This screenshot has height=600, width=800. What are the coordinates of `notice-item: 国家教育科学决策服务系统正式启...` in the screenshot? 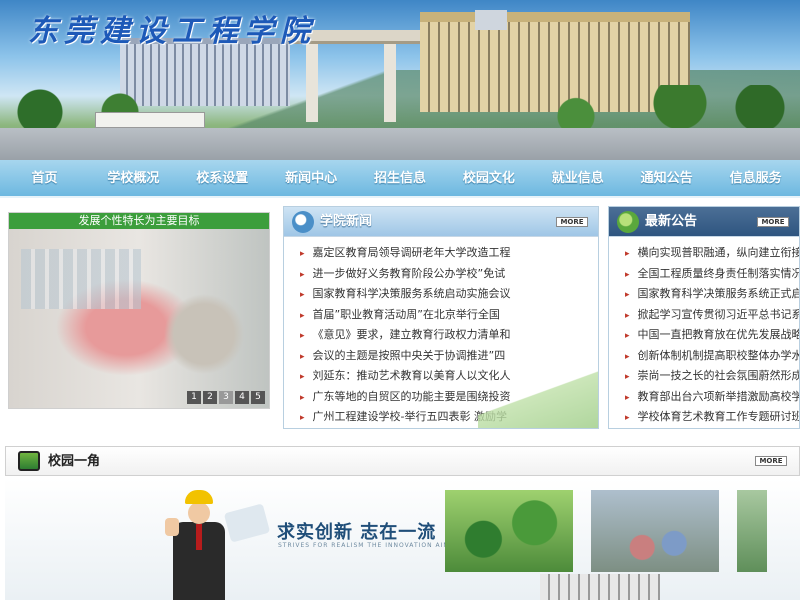 It's located at (712, 294).